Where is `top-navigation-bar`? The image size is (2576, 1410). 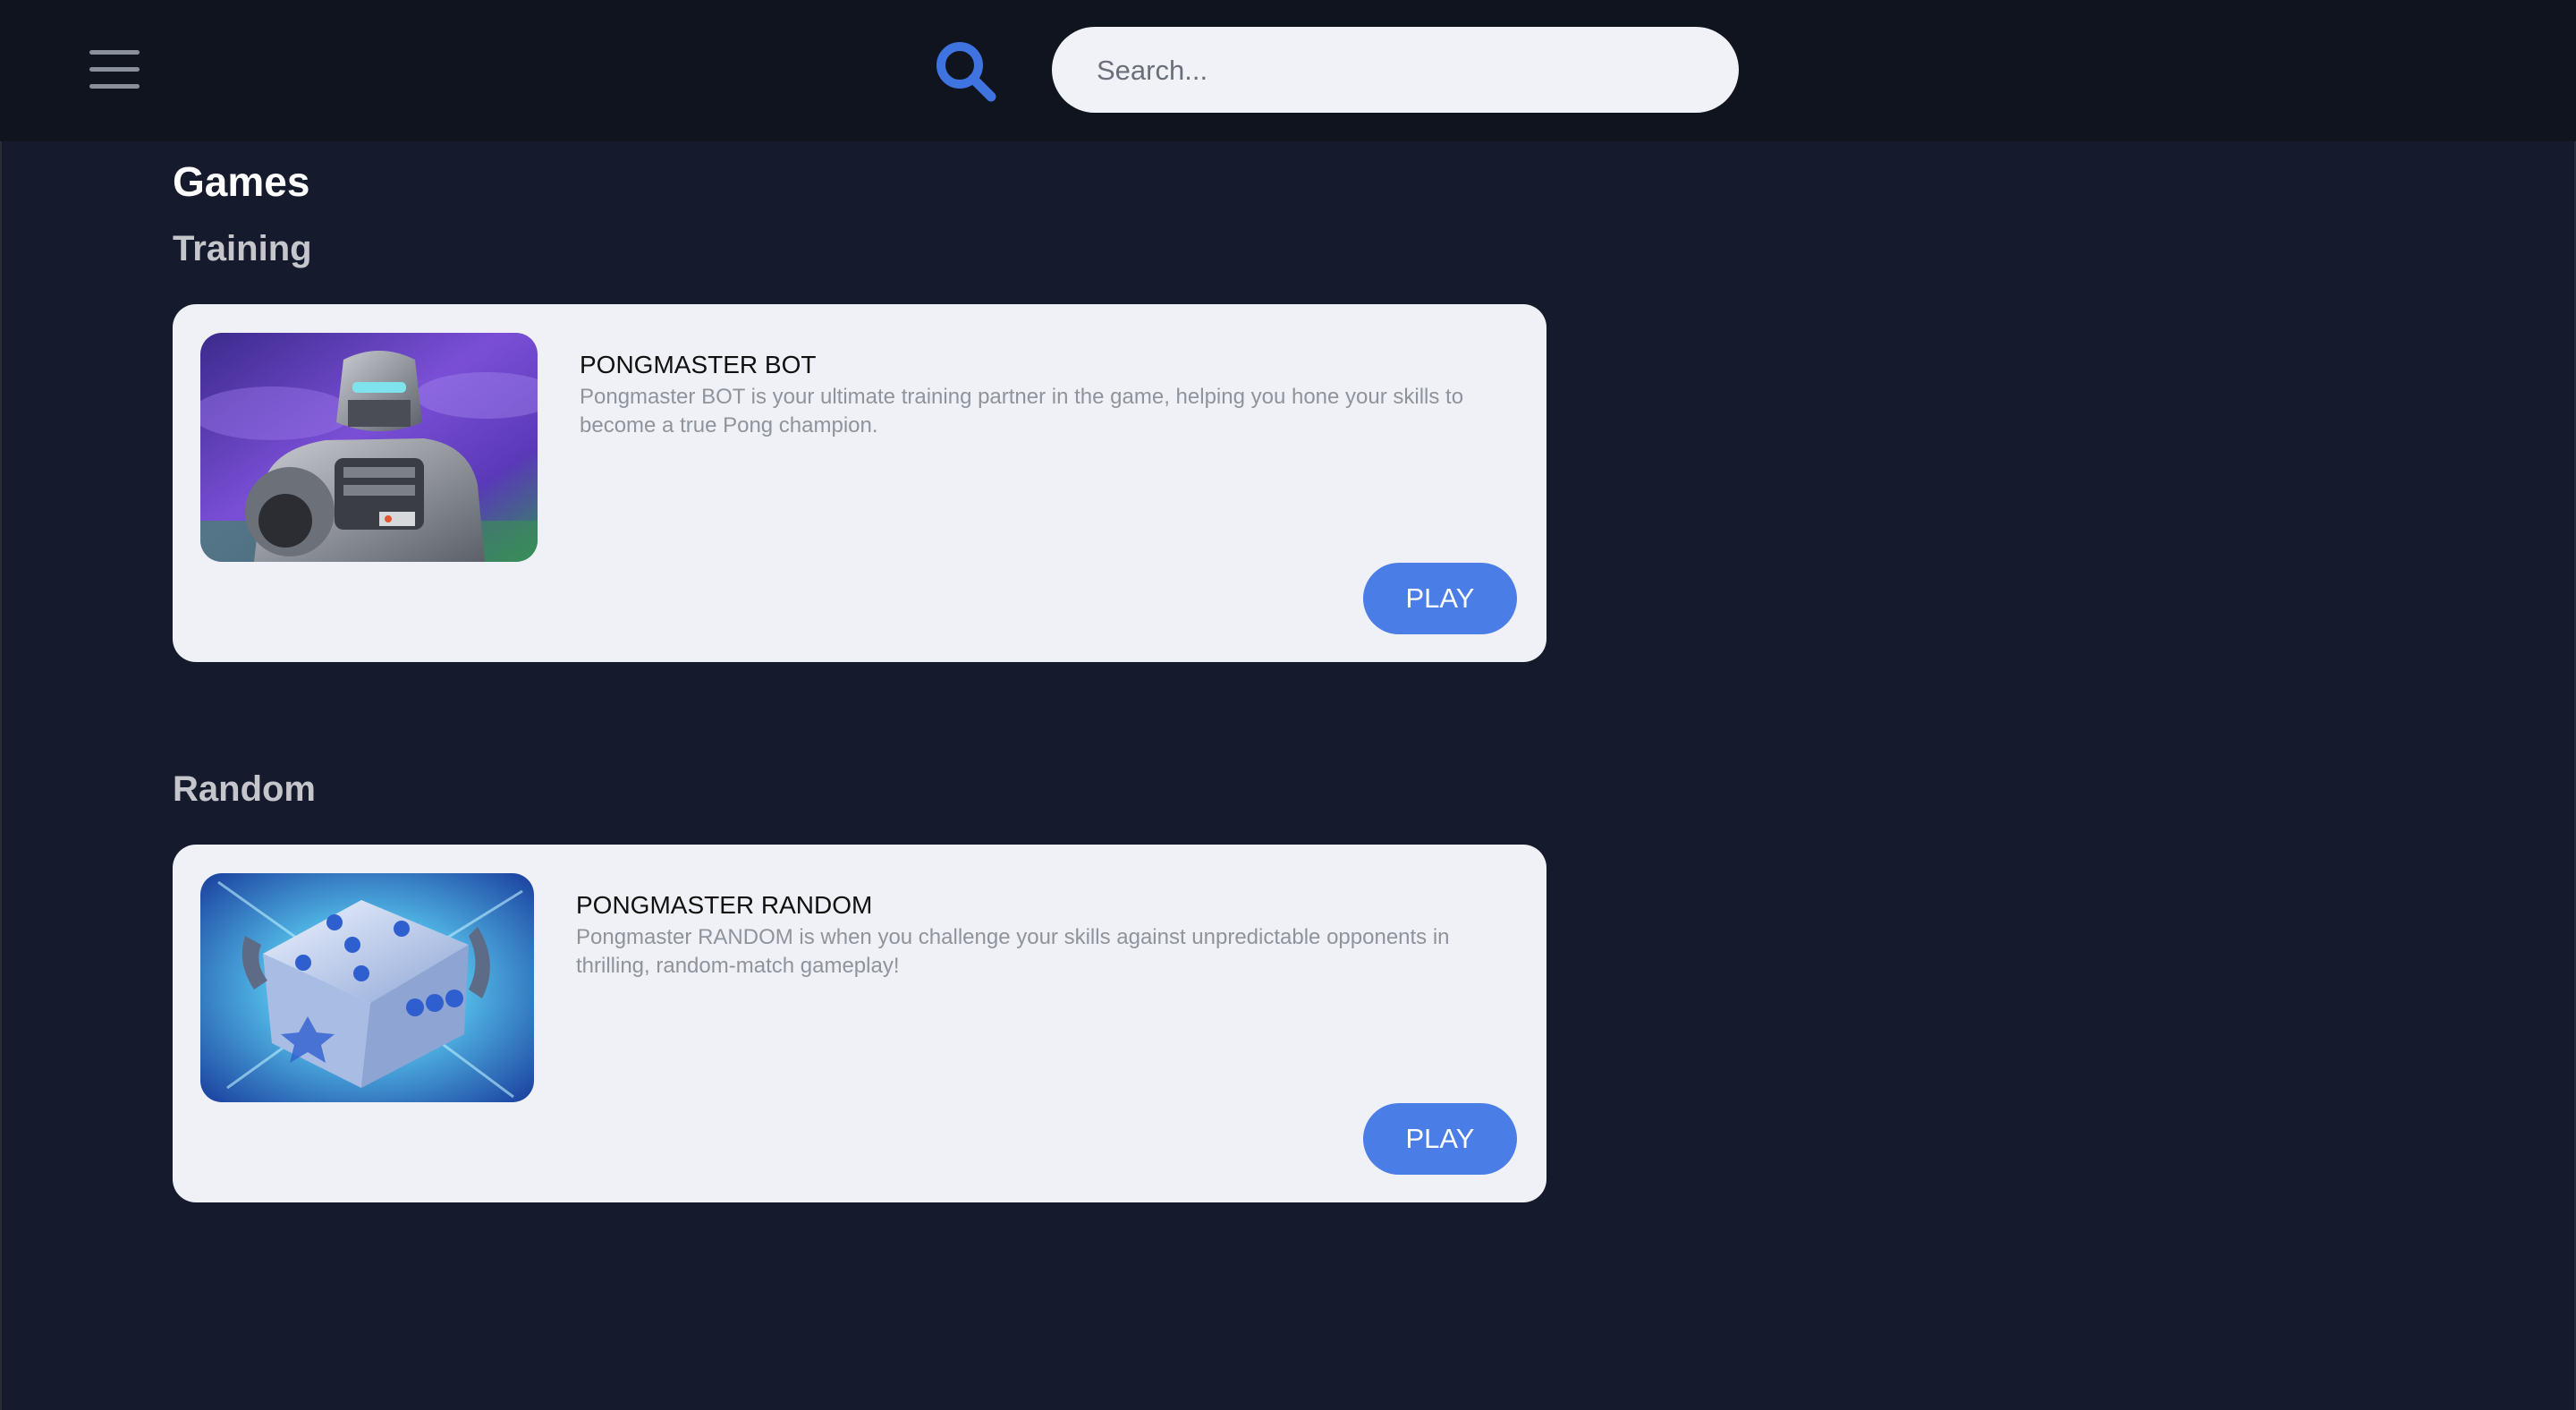
top-navigation-bar is located at coordinates (1288, 70).